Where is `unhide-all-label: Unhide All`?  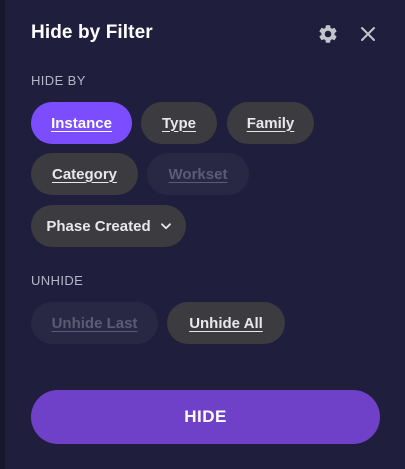 unhide-all-label: Unhide All is located at coordinates (226, 323).